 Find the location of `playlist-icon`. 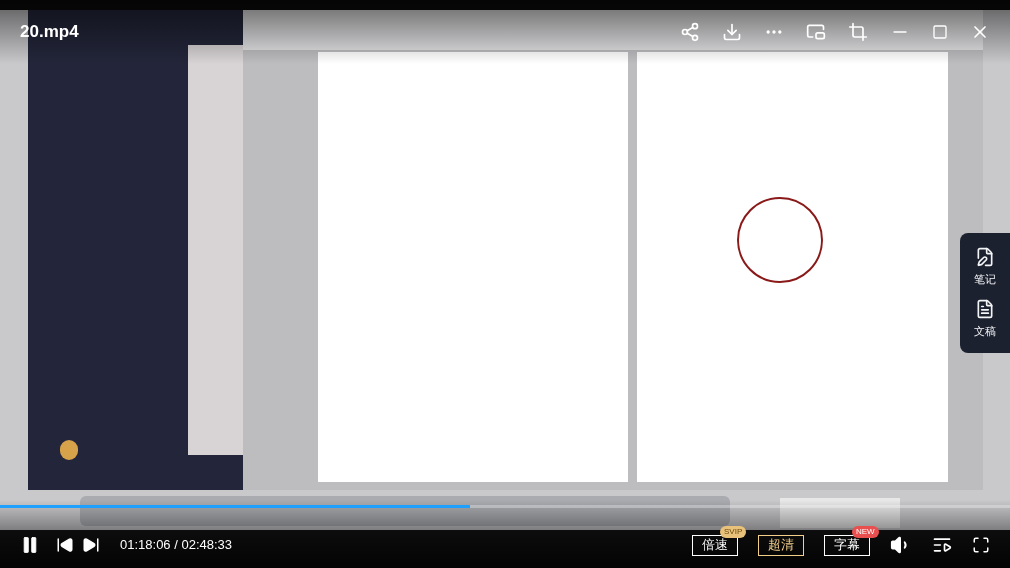

playlist-icon is located at coordinates (942, 545).